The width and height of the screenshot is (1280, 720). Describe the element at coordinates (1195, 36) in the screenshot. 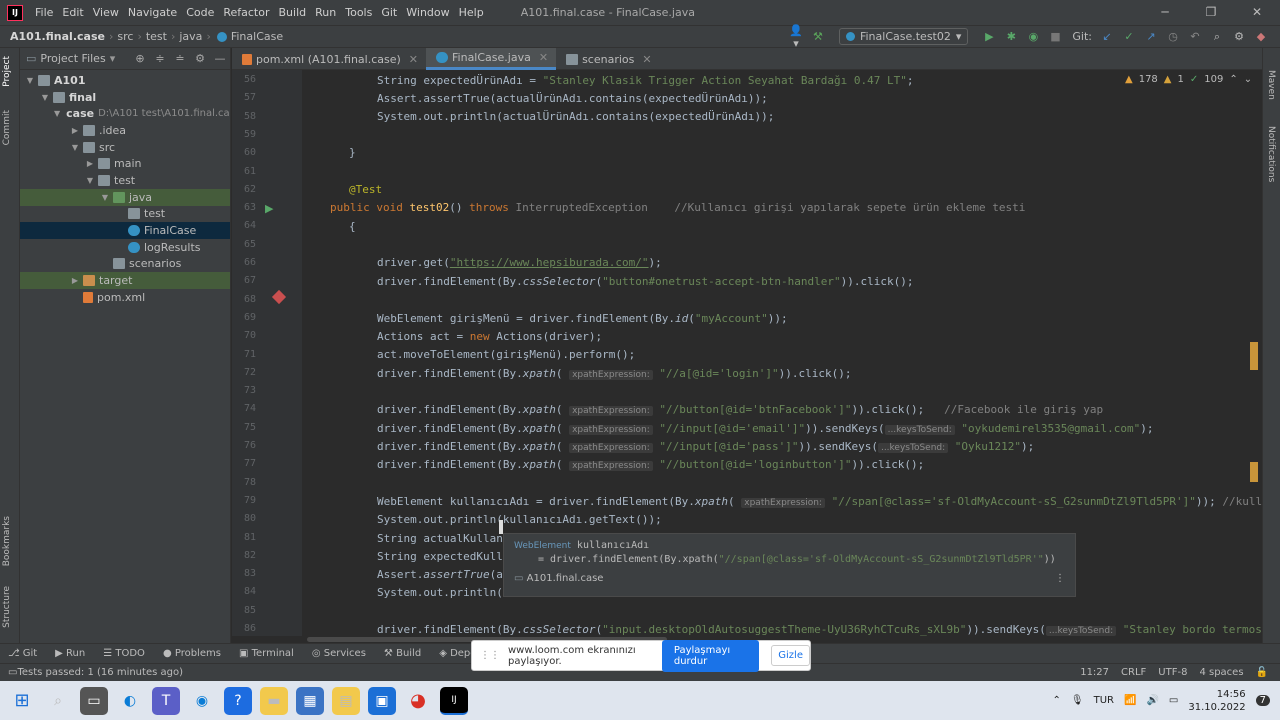

I see `rollback-icon: ↶` at that location.